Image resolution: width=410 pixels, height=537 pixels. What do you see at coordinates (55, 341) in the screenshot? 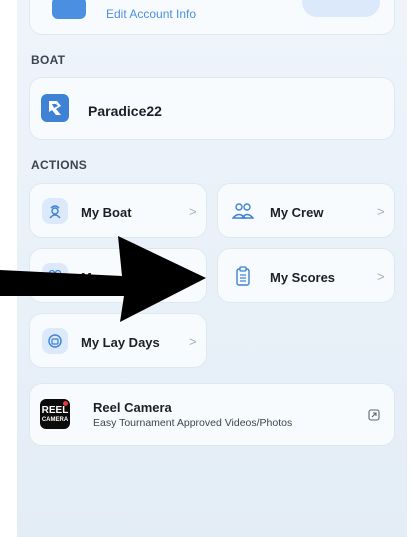
I see `calendar-icon` at bounding box center [55, 341].